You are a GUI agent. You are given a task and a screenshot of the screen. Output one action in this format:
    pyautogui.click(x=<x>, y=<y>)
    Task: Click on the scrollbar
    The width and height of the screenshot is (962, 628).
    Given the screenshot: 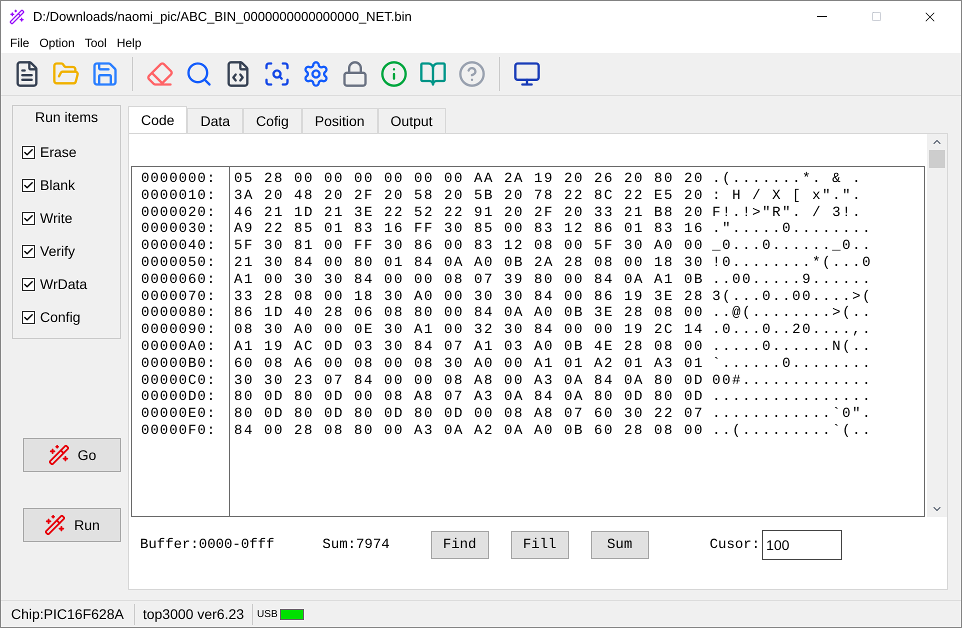 What is the action you would take?
    pyautogui.click(x=937, y=325)
    